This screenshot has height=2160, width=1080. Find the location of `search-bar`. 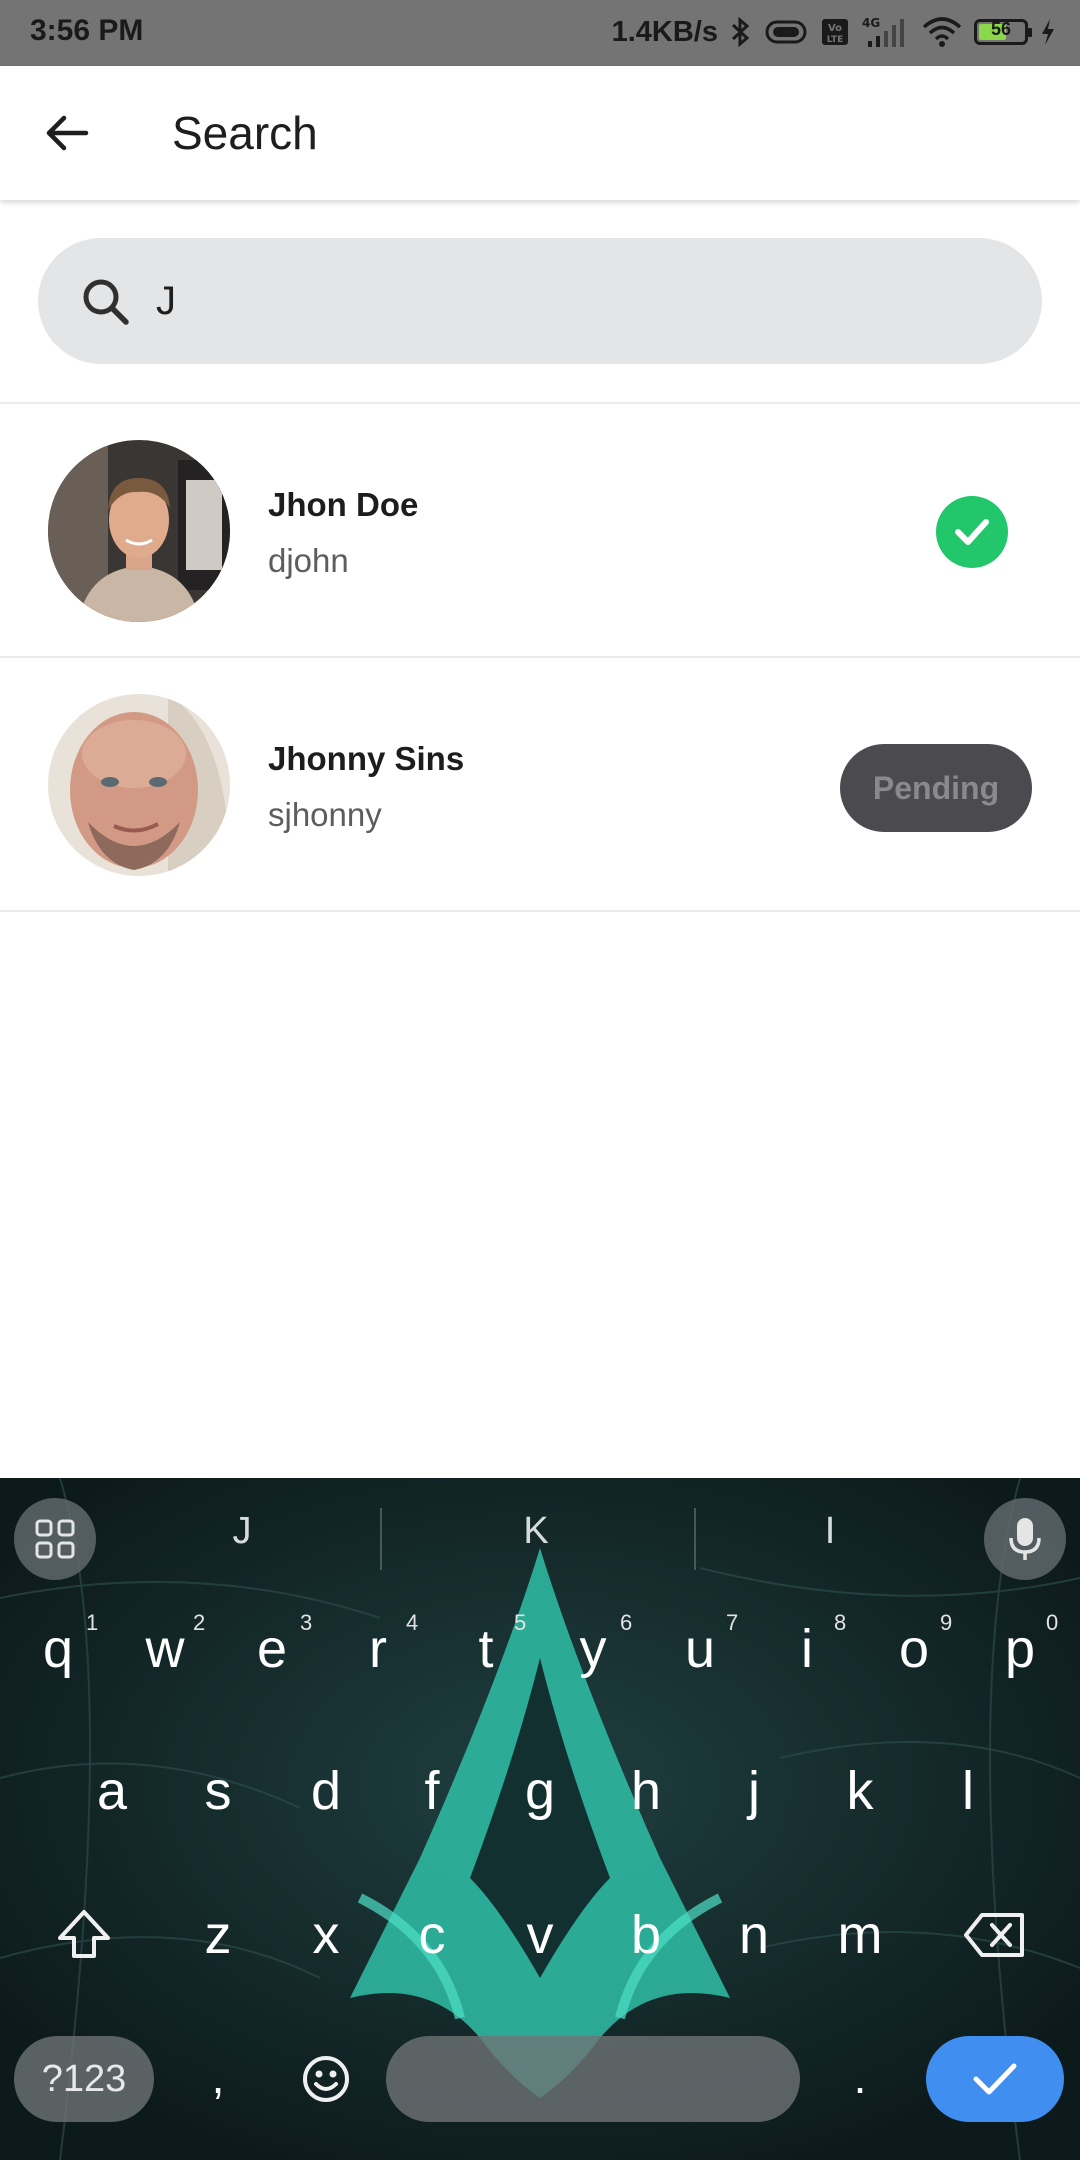

search-bar is located at coordinates (540, 301).